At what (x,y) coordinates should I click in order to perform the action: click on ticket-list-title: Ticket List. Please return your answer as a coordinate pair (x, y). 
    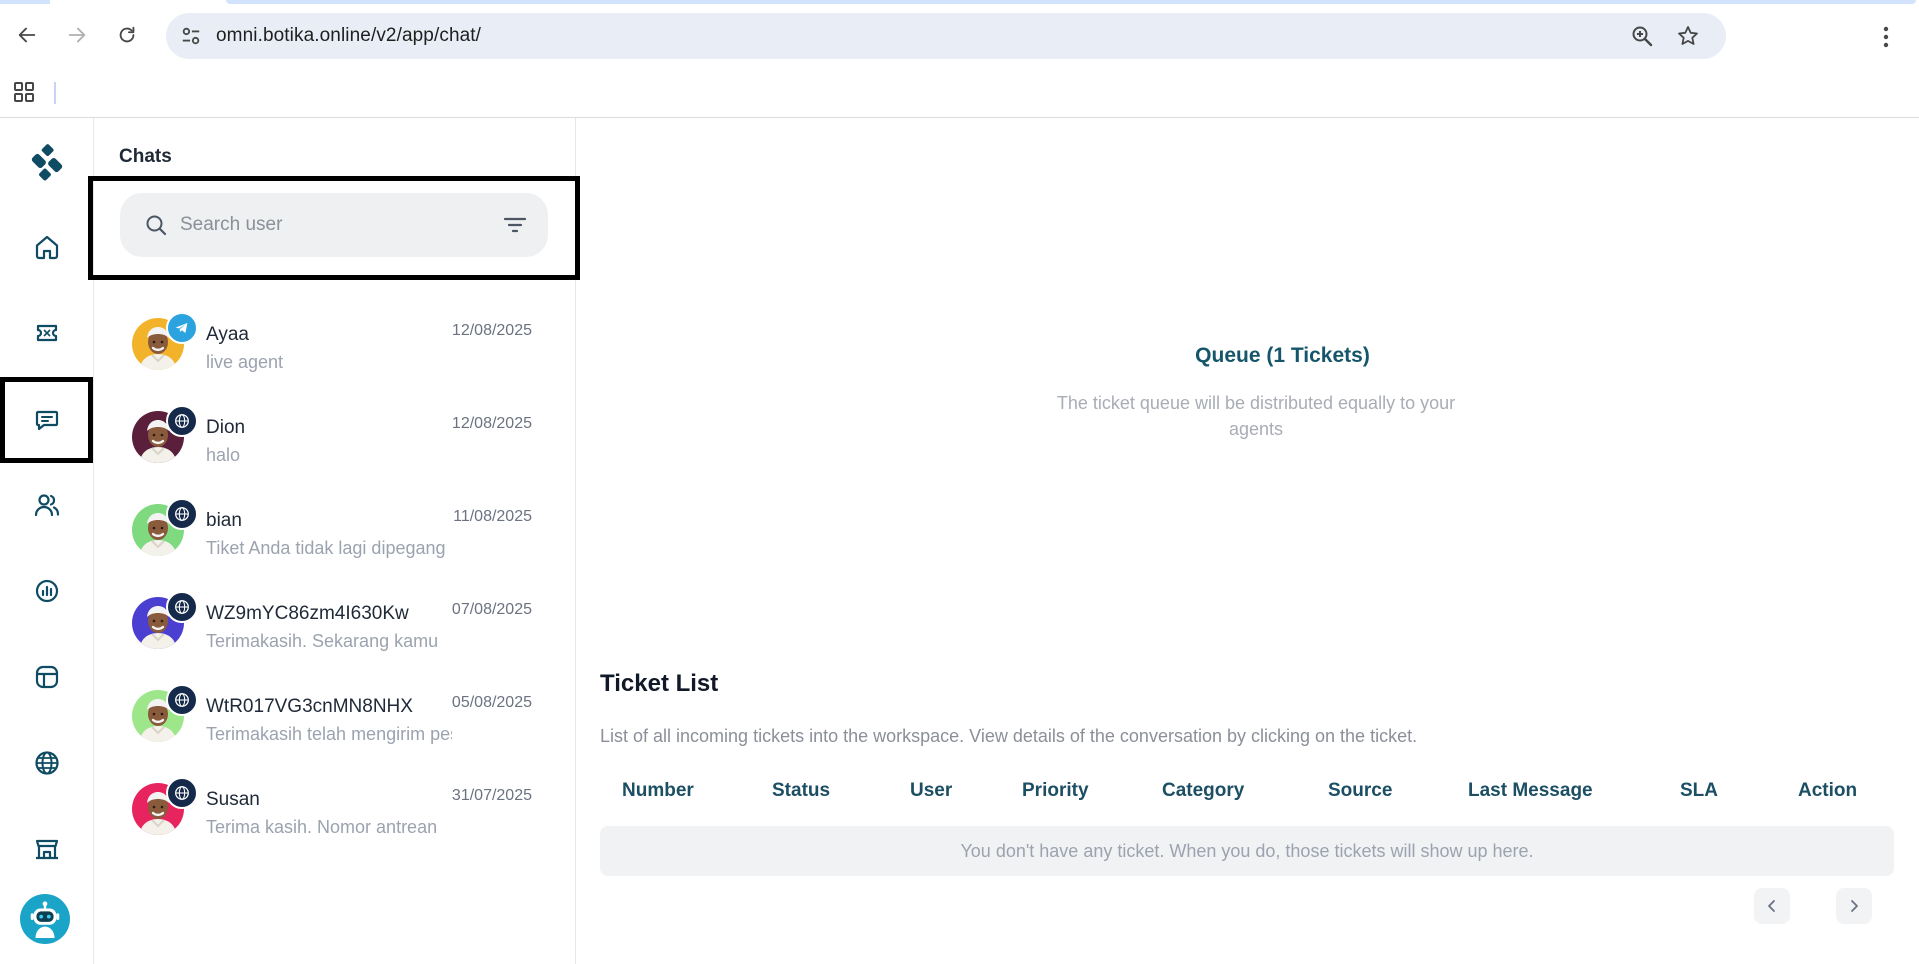
    Looking at the image, I should click on (659, 683).